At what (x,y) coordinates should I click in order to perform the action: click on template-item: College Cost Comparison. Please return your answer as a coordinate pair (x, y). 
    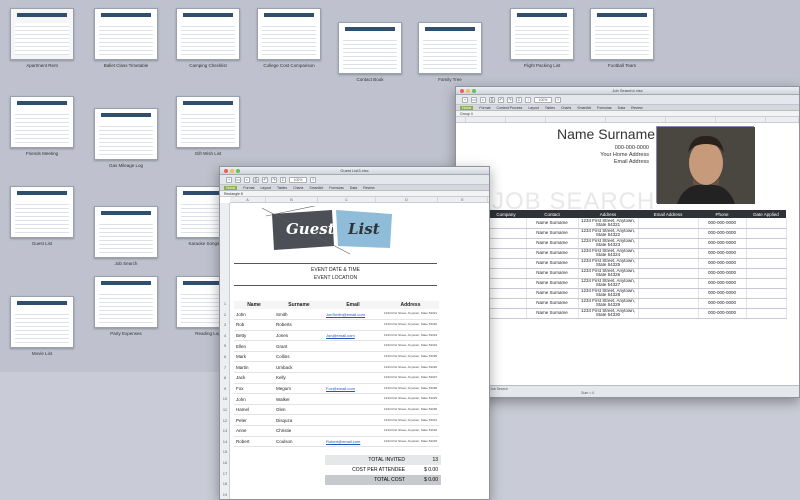
    Looking at the image, I should click on (289, 38).